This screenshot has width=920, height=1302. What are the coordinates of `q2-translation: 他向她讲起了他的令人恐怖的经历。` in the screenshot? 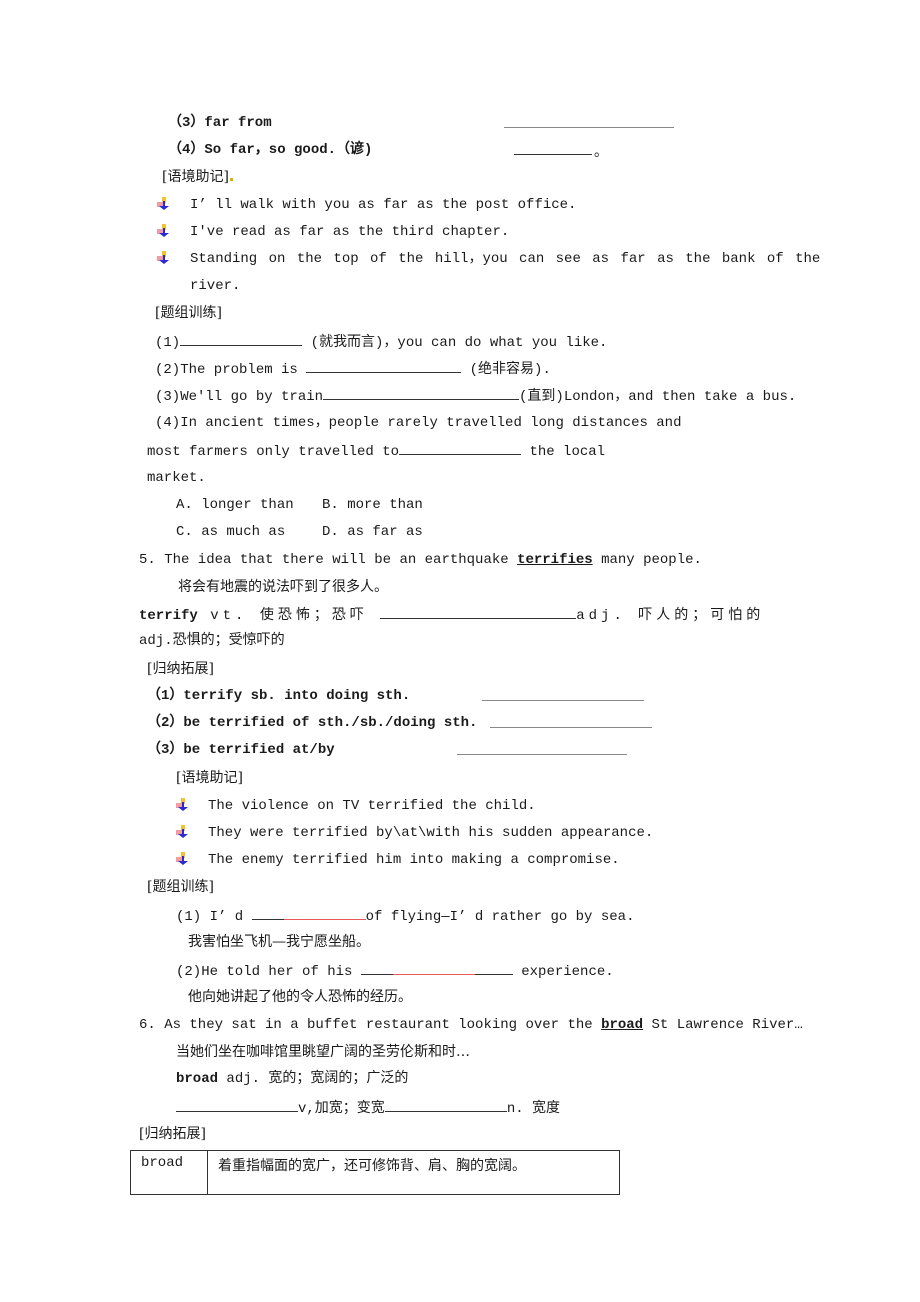 It's located at (300, 997).